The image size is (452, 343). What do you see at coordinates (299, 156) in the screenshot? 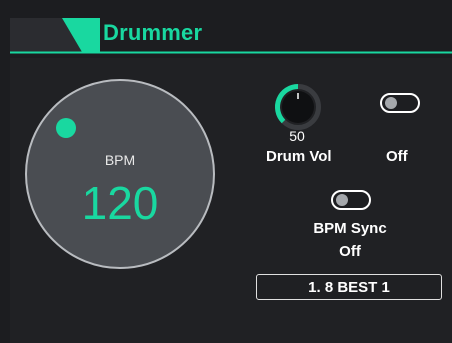
I see `drum-vol-label: Drum Vol` at bounding box center [299, 156].